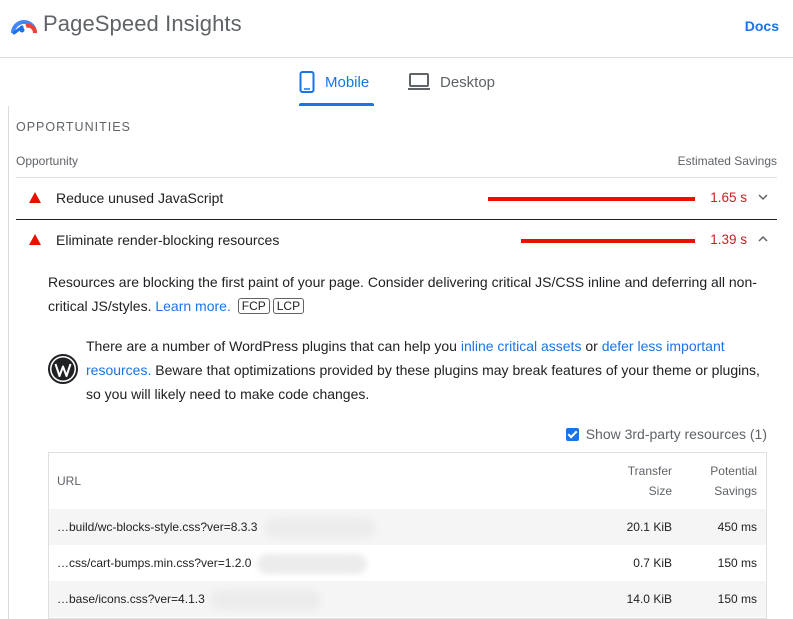 The image size is (793, 619). What do you see at coordinates (168, 240) in the screenshot?
I see `opportunity-title: Eliminate render-blocking resources` at bounding box center [168, 240].